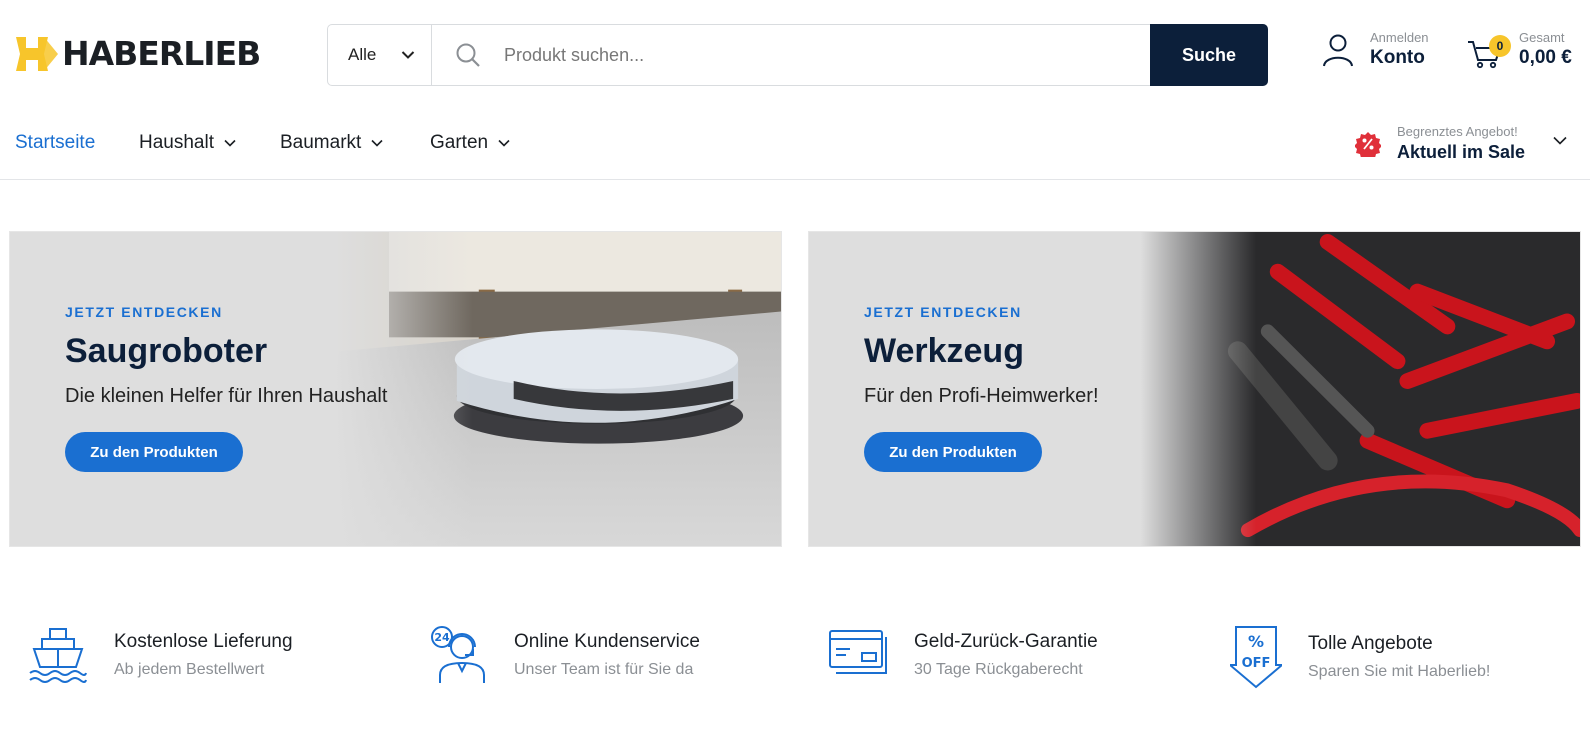 Image resolution: width=1590 pixels, height=739 pixels. Describe the element at coordinates (604, 669) in the screenshot. I see `feature-subtitle: Unser Team ist für Sie da` at that location.